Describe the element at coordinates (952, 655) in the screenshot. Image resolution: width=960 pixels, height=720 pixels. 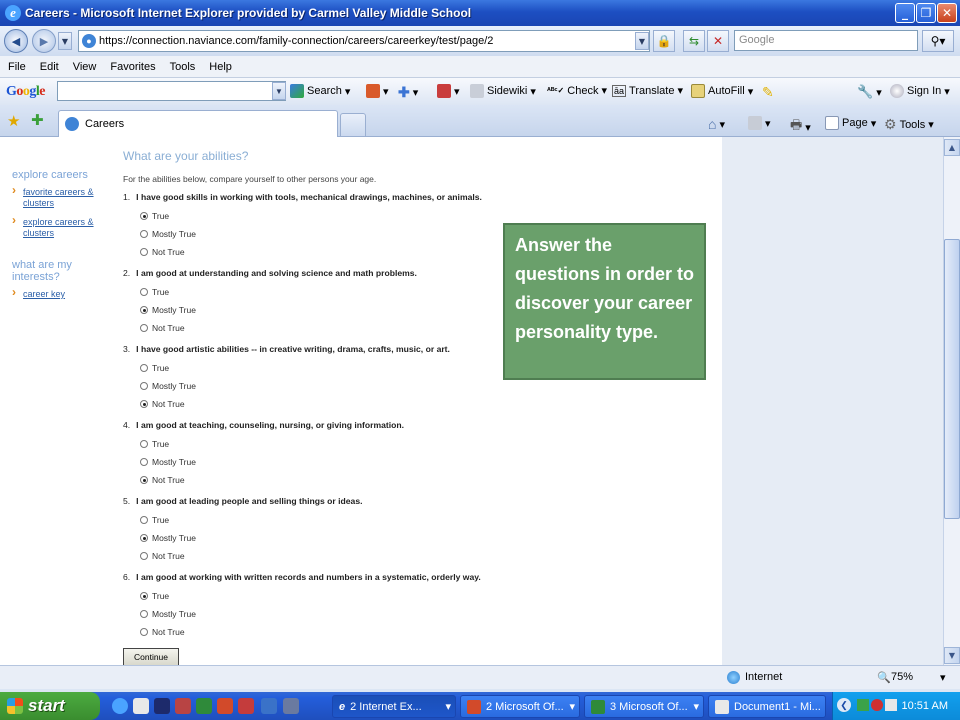
I see `scroll-down-arrow-icon: ▼` at that location.